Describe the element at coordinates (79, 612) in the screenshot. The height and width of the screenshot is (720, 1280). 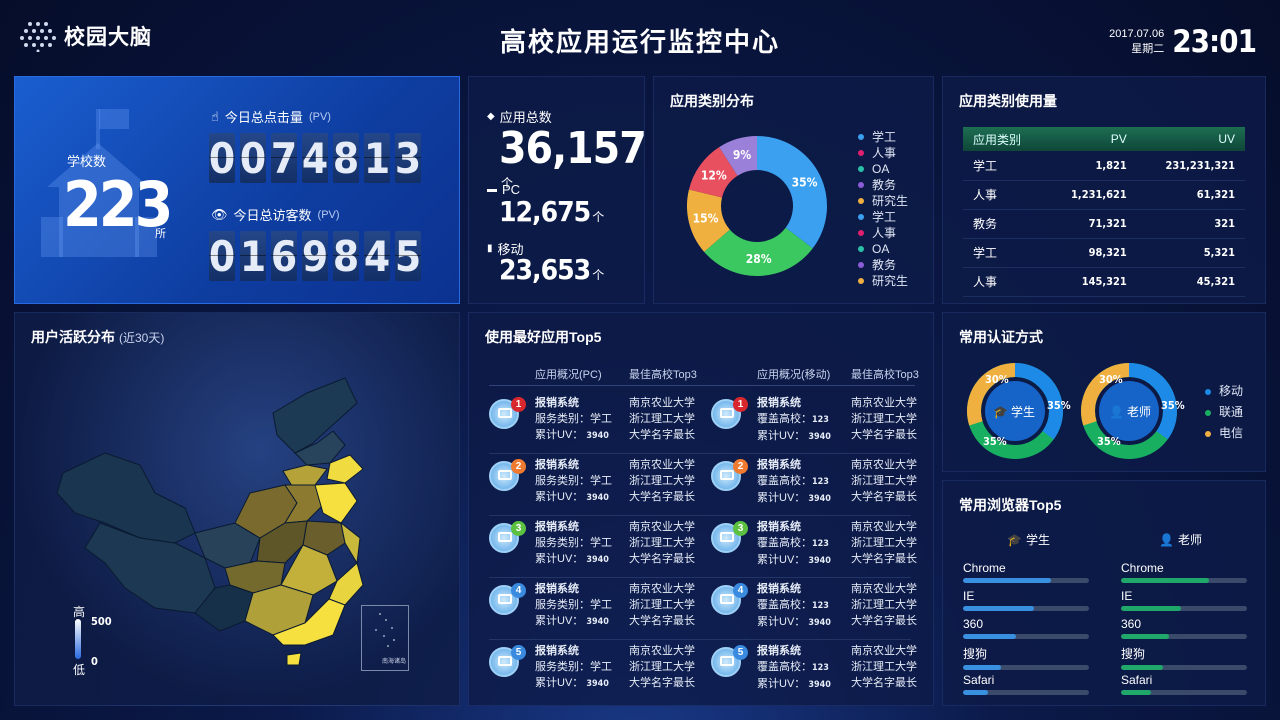
I see `legend-high: 高` at that location.